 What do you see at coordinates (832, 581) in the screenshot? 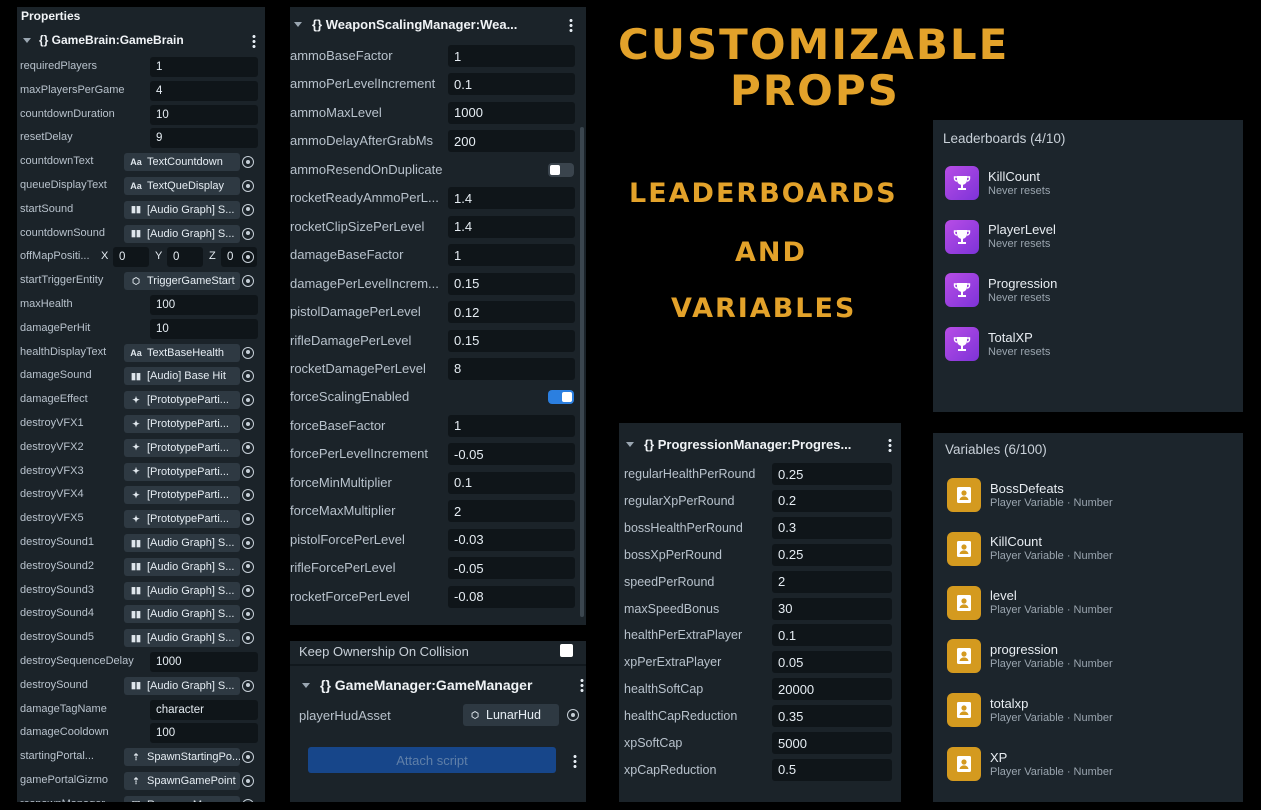
I see `property-value-field: 2` at bounding box center [832, 581].